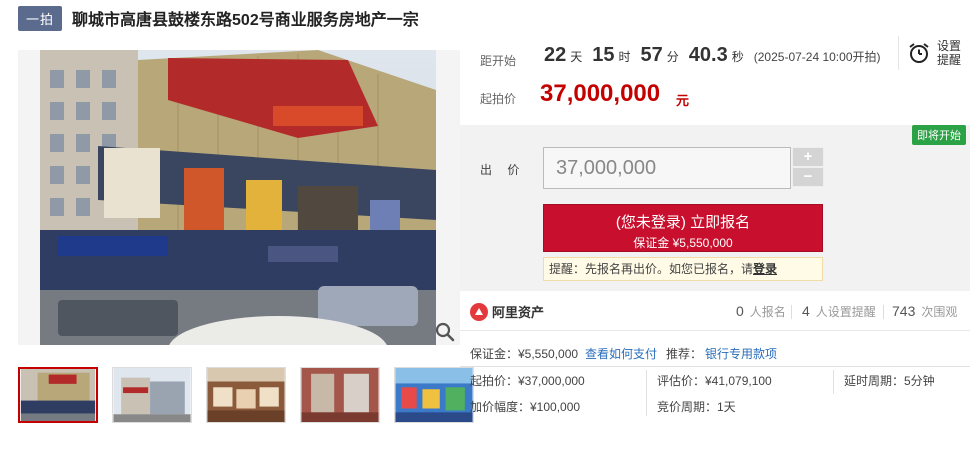 The width and height of the screenshot is (975, 451). I want to click on deposit-info: 保证金：¥5,550,000, so click(524, 354).